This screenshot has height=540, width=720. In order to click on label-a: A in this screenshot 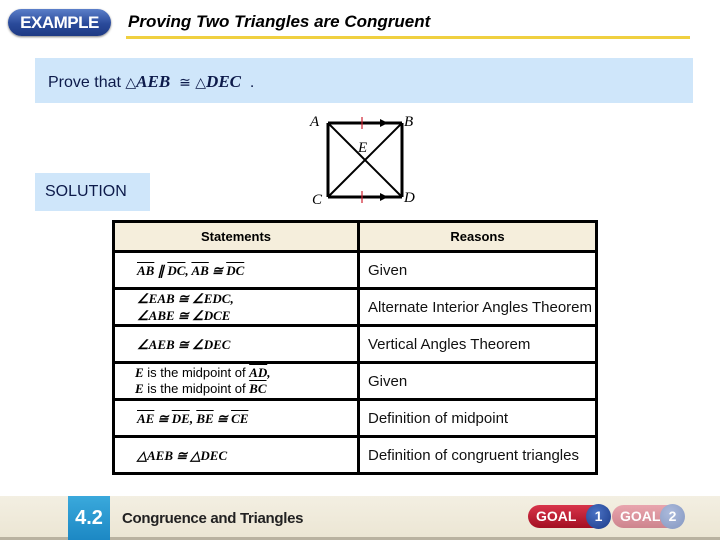, I will do `click(315, 122)`.